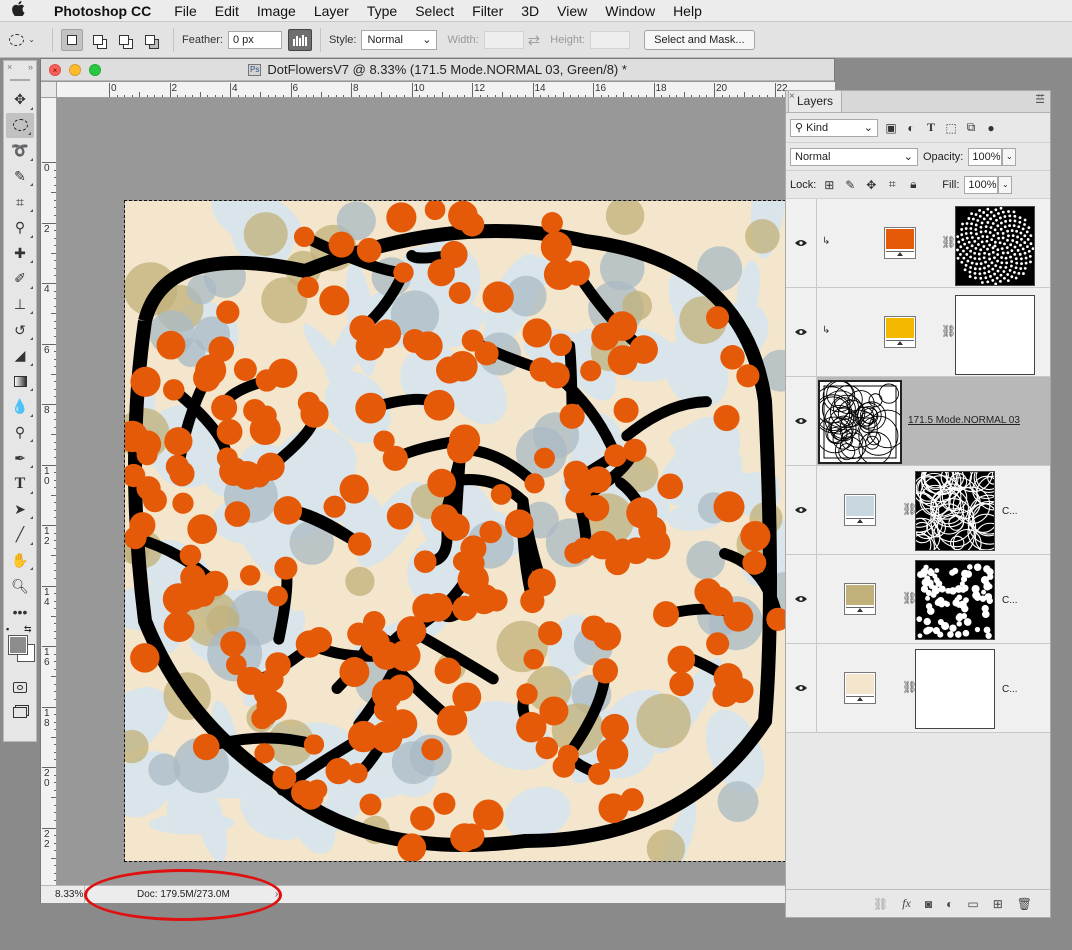 The height and width of the screenshot is (950, 1072). I want to click on menu-app: Photoshop CC, so click(100, 11).